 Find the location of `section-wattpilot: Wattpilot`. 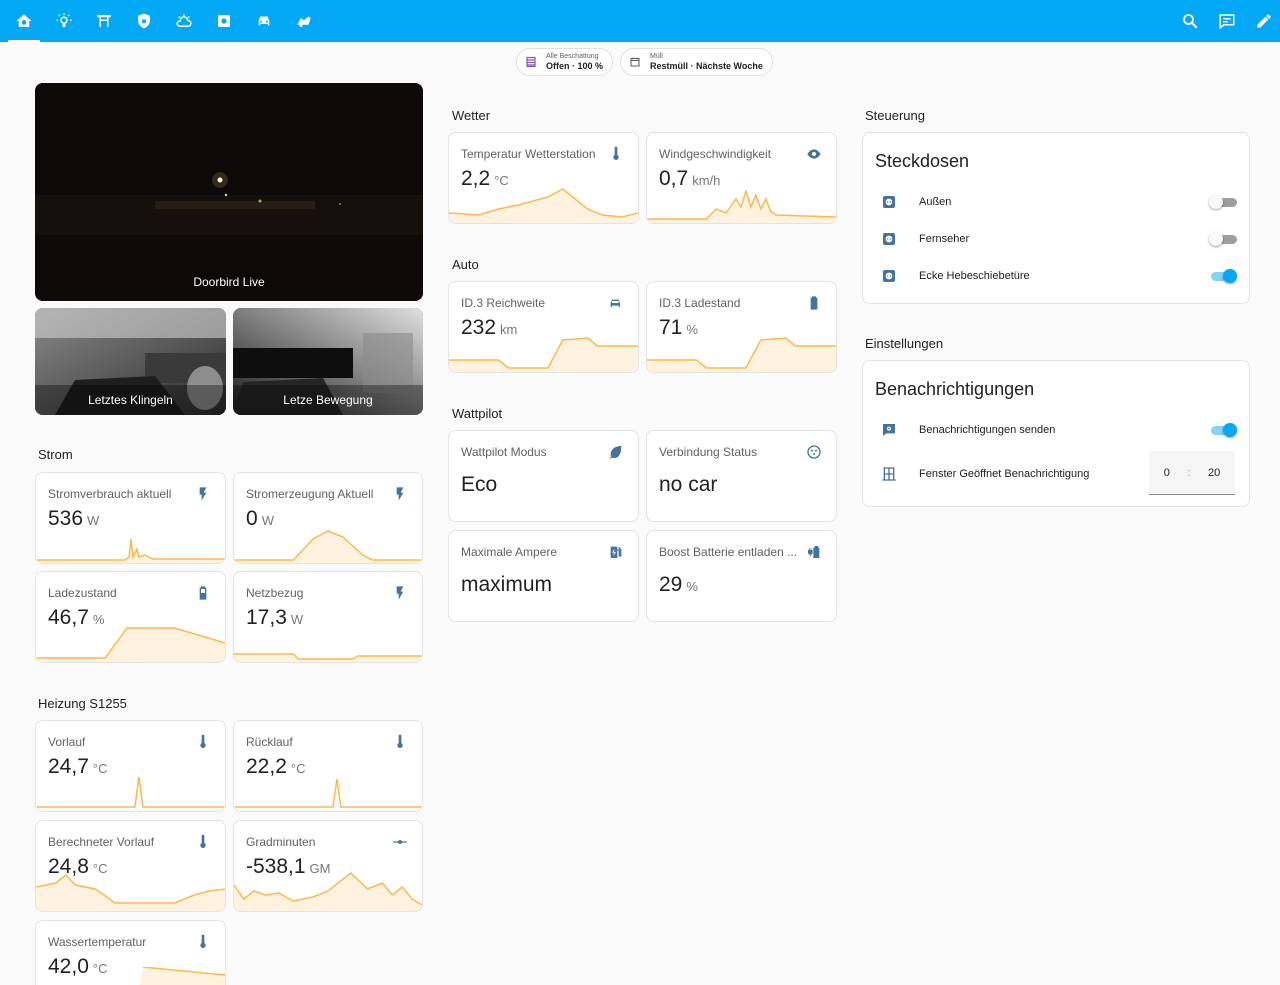

section-wattpilot: Wattpilot is located at coordinates (477, 413).